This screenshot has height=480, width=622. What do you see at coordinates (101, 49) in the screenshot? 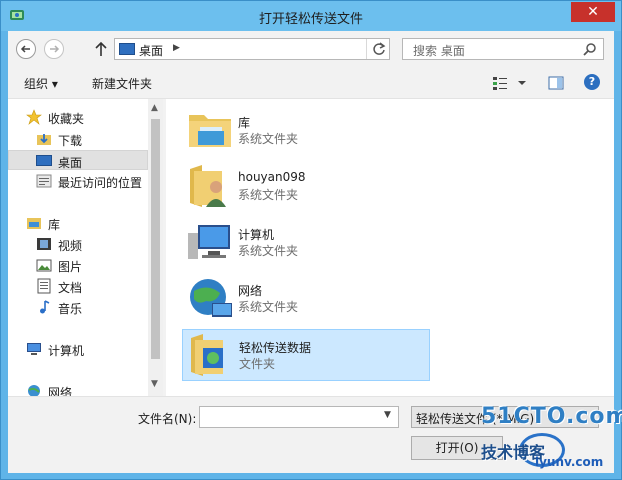
I see `up-arrow-icon` at bounding box center [101, 49].